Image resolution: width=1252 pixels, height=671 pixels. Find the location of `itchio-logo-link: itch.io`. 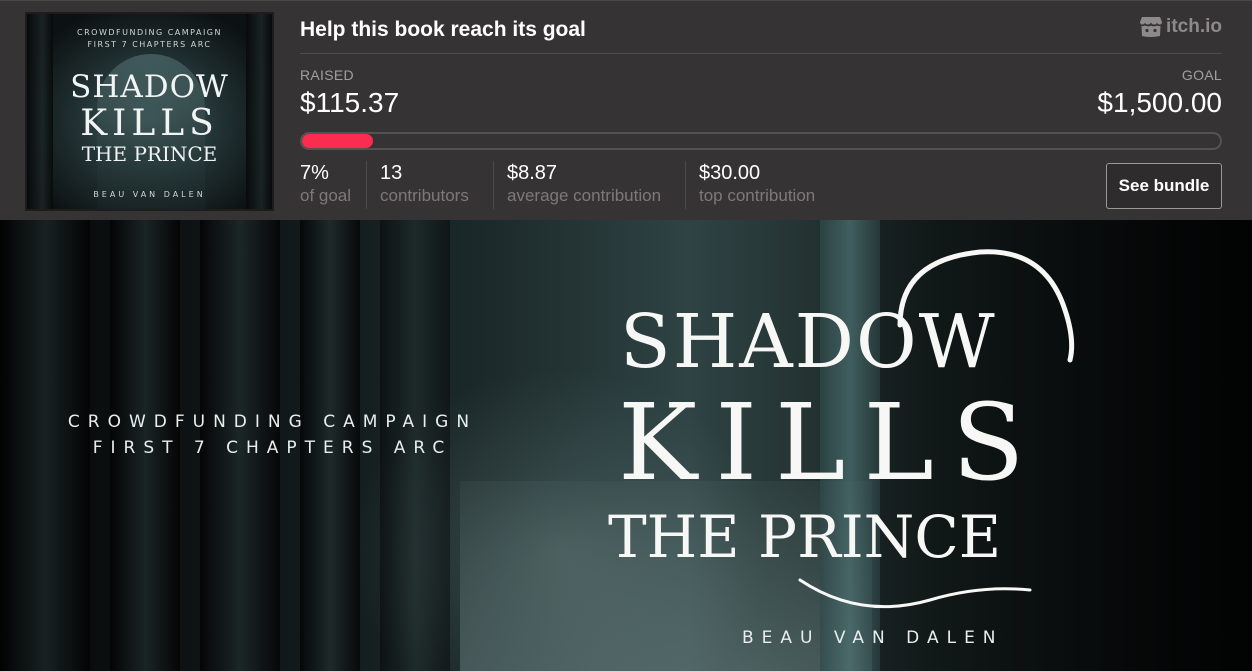

itchio-logo-link: itch.io is located at coordinates (1180, 27).